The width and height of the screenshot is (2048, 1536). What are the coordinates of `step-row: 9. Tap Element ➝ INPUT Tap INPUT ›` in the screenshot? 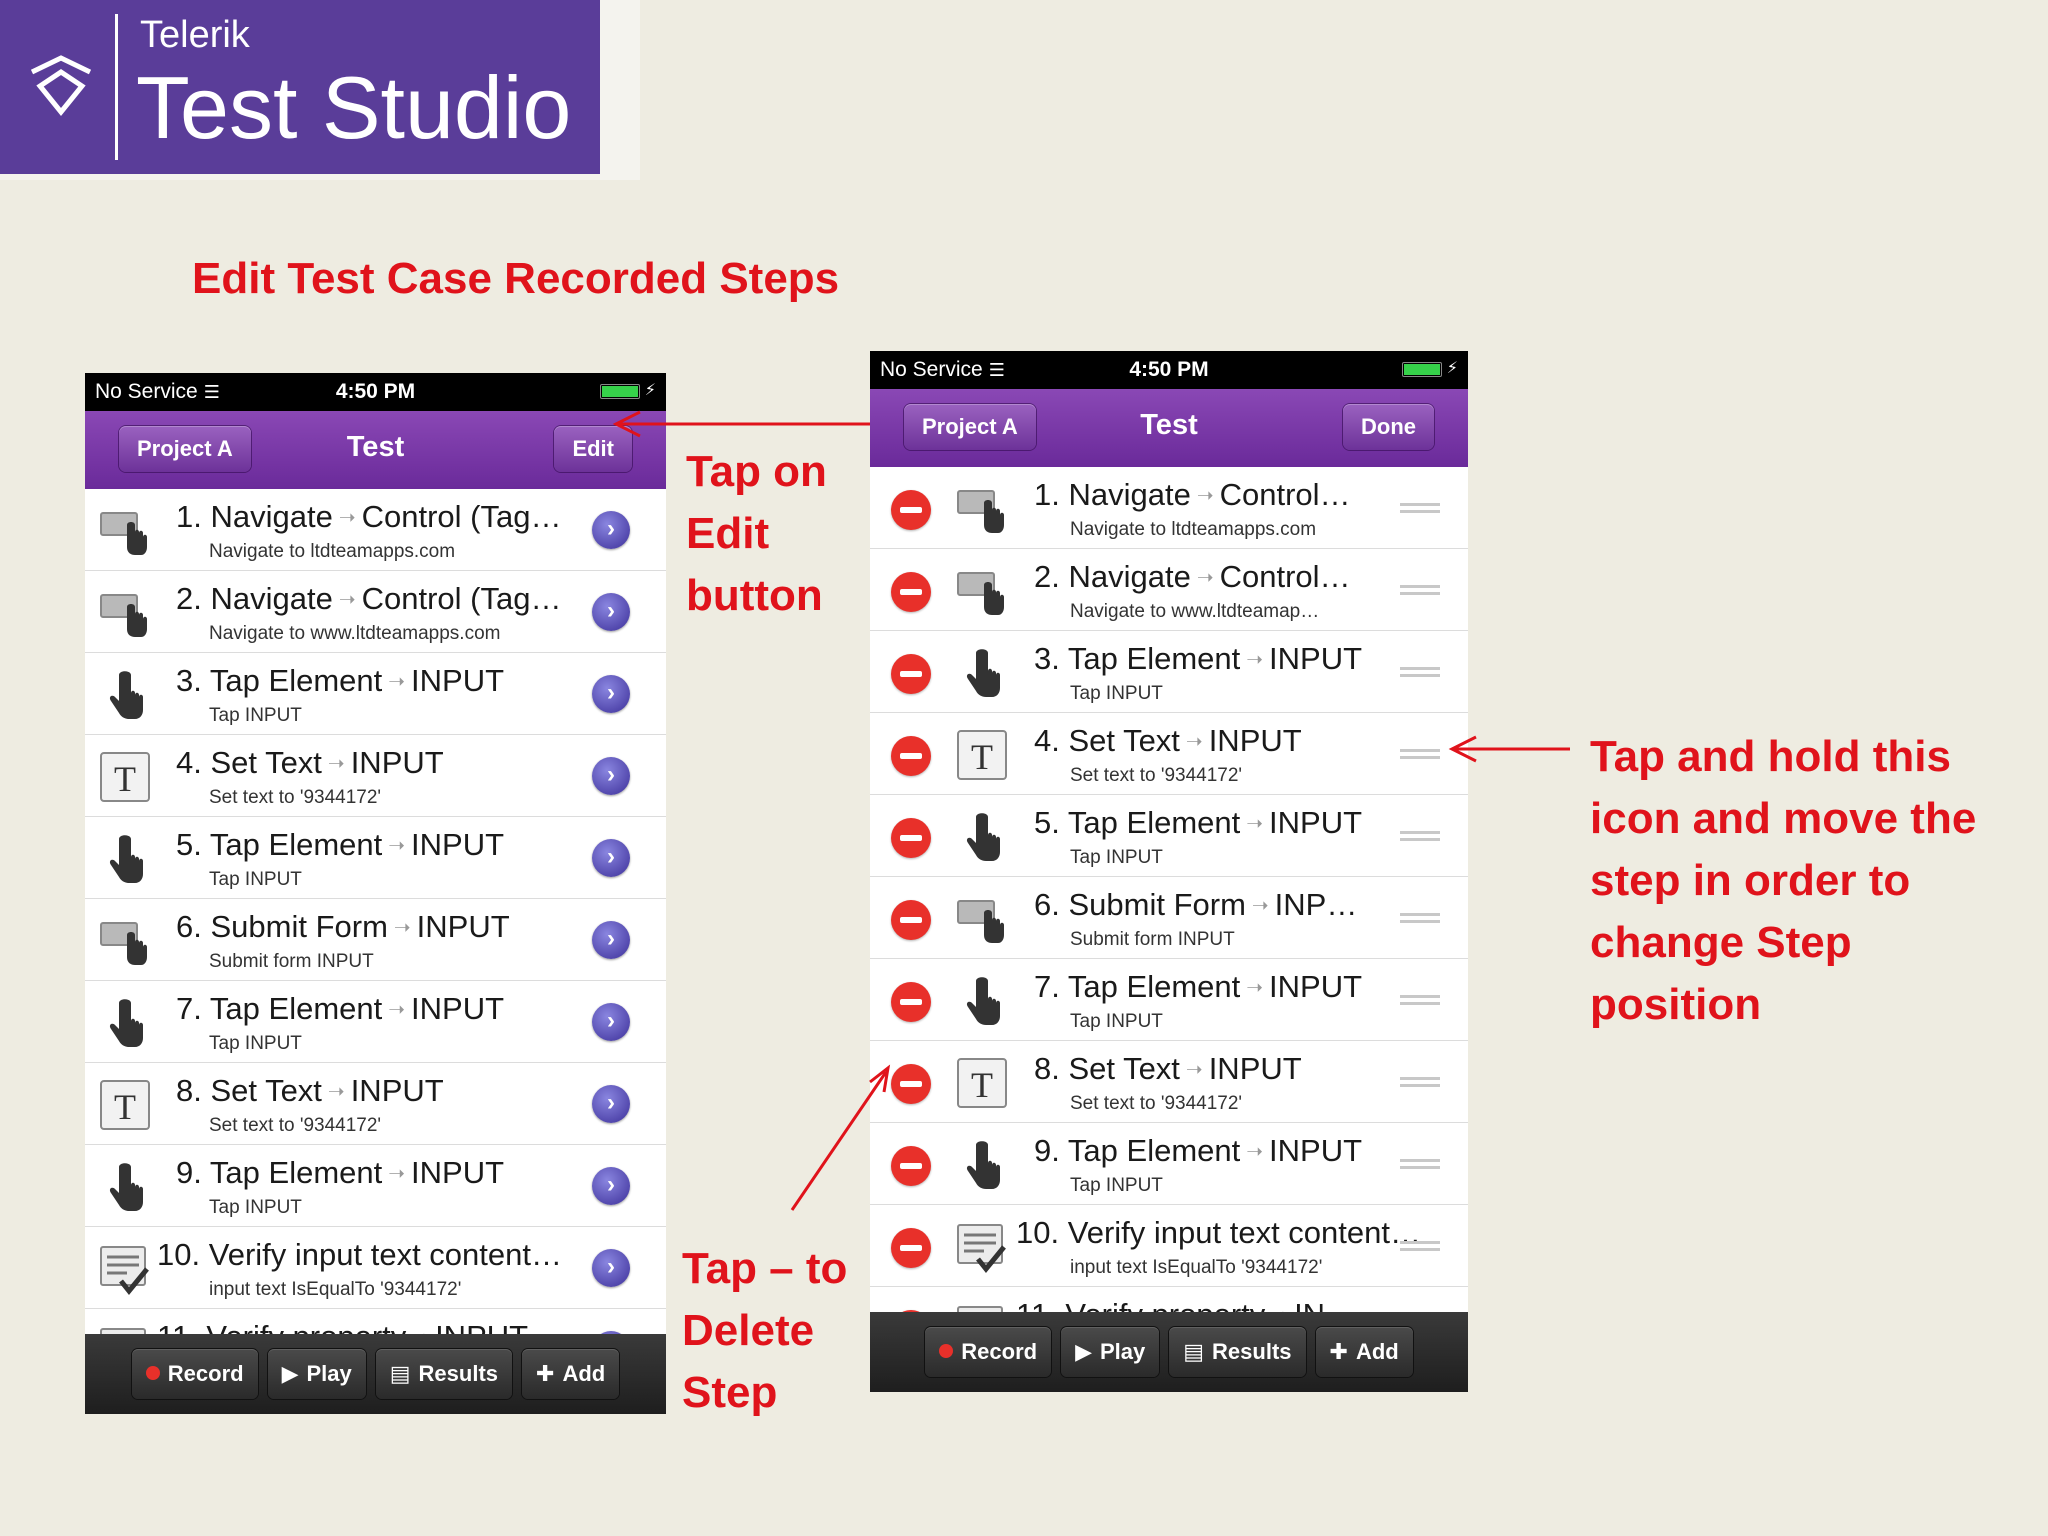 It's located at (375, 1186).